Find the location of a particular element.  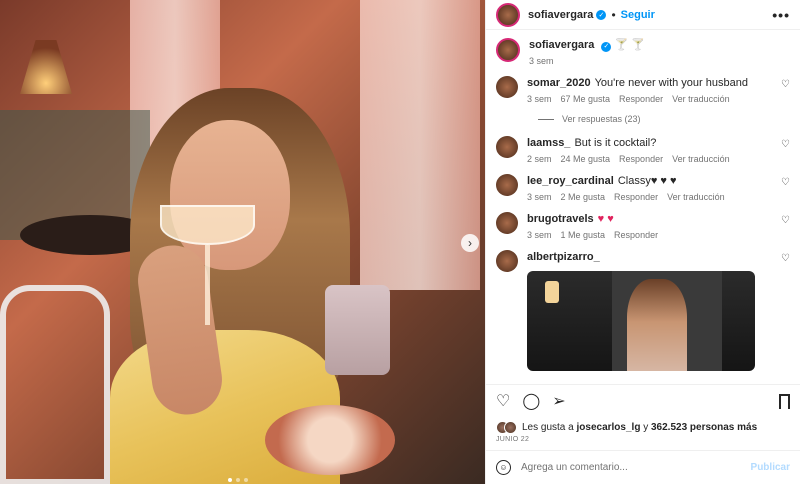

cocktail-glass is located at coordinates (207, 225).